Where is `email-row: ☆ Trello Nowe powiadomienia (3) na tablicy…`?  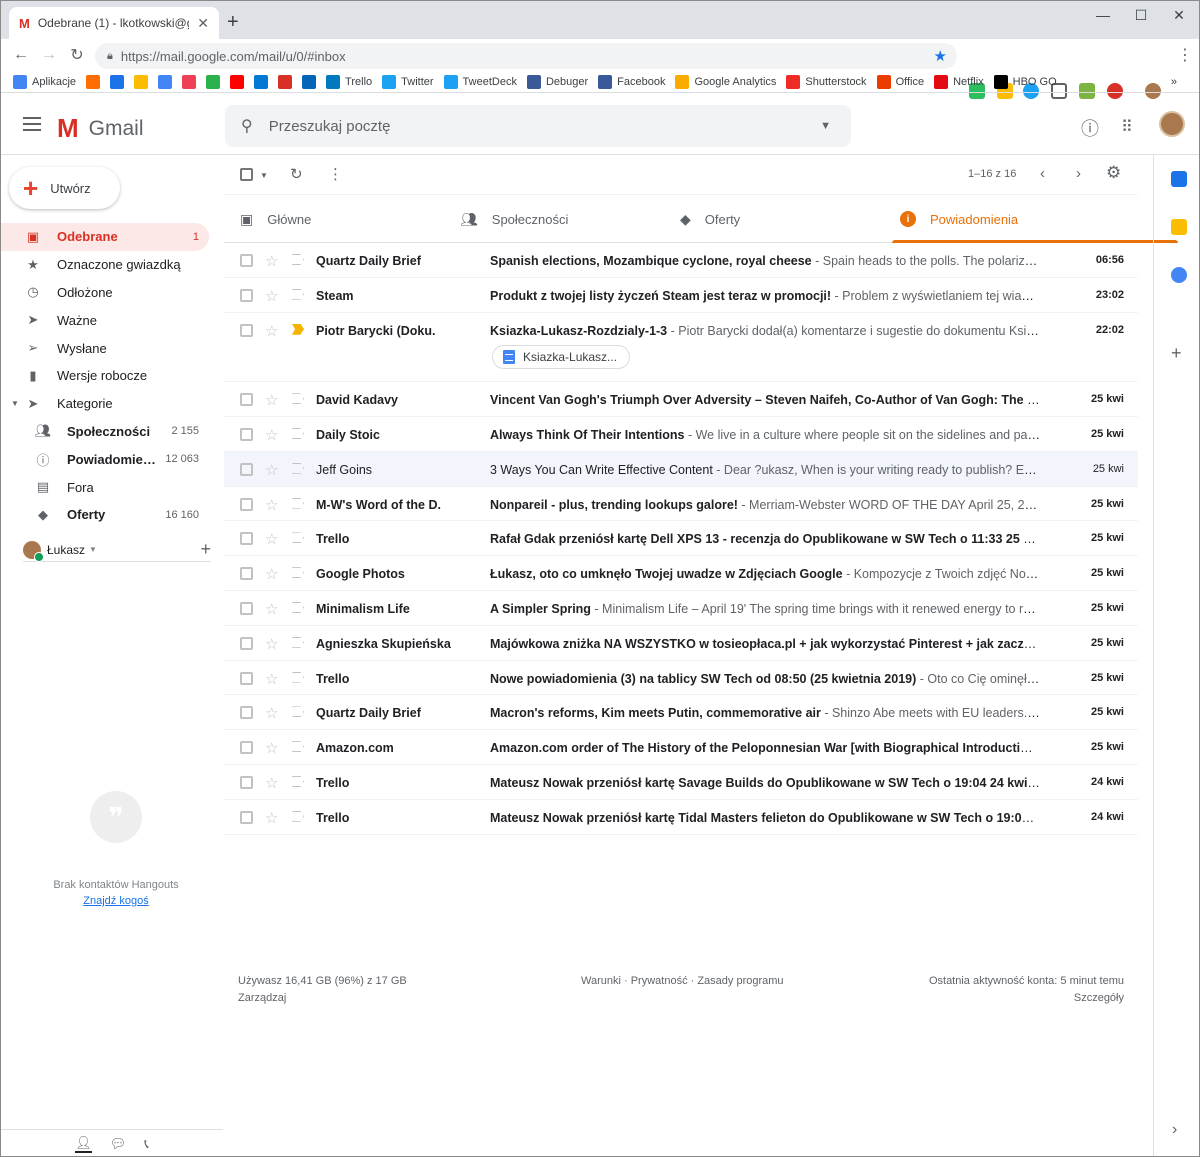 email-row: ☆ Trello Nowe powiadomienia (3) na tablicy… is located at coordinates (681, 678).